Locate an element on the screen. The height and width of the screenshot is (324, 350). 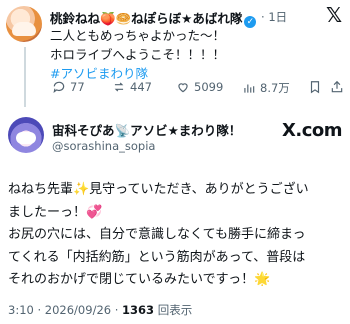
main-line-5: それのおかげで閉じているみたいですっ！🌟 is located at coordinates (139, 279).